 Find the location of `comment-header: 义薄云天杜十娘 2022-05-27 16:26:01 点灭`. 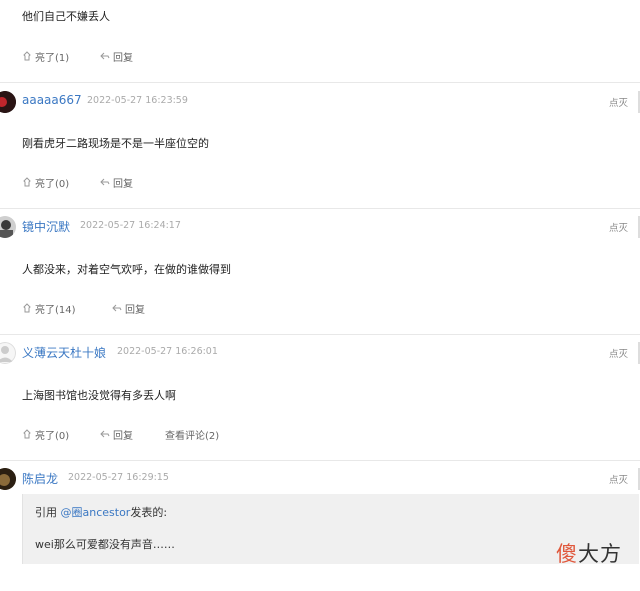

comment-header: 义薄云天杜十娘 2022-05-27 16:26:01 点灭 is located at coordinates (320, 353).